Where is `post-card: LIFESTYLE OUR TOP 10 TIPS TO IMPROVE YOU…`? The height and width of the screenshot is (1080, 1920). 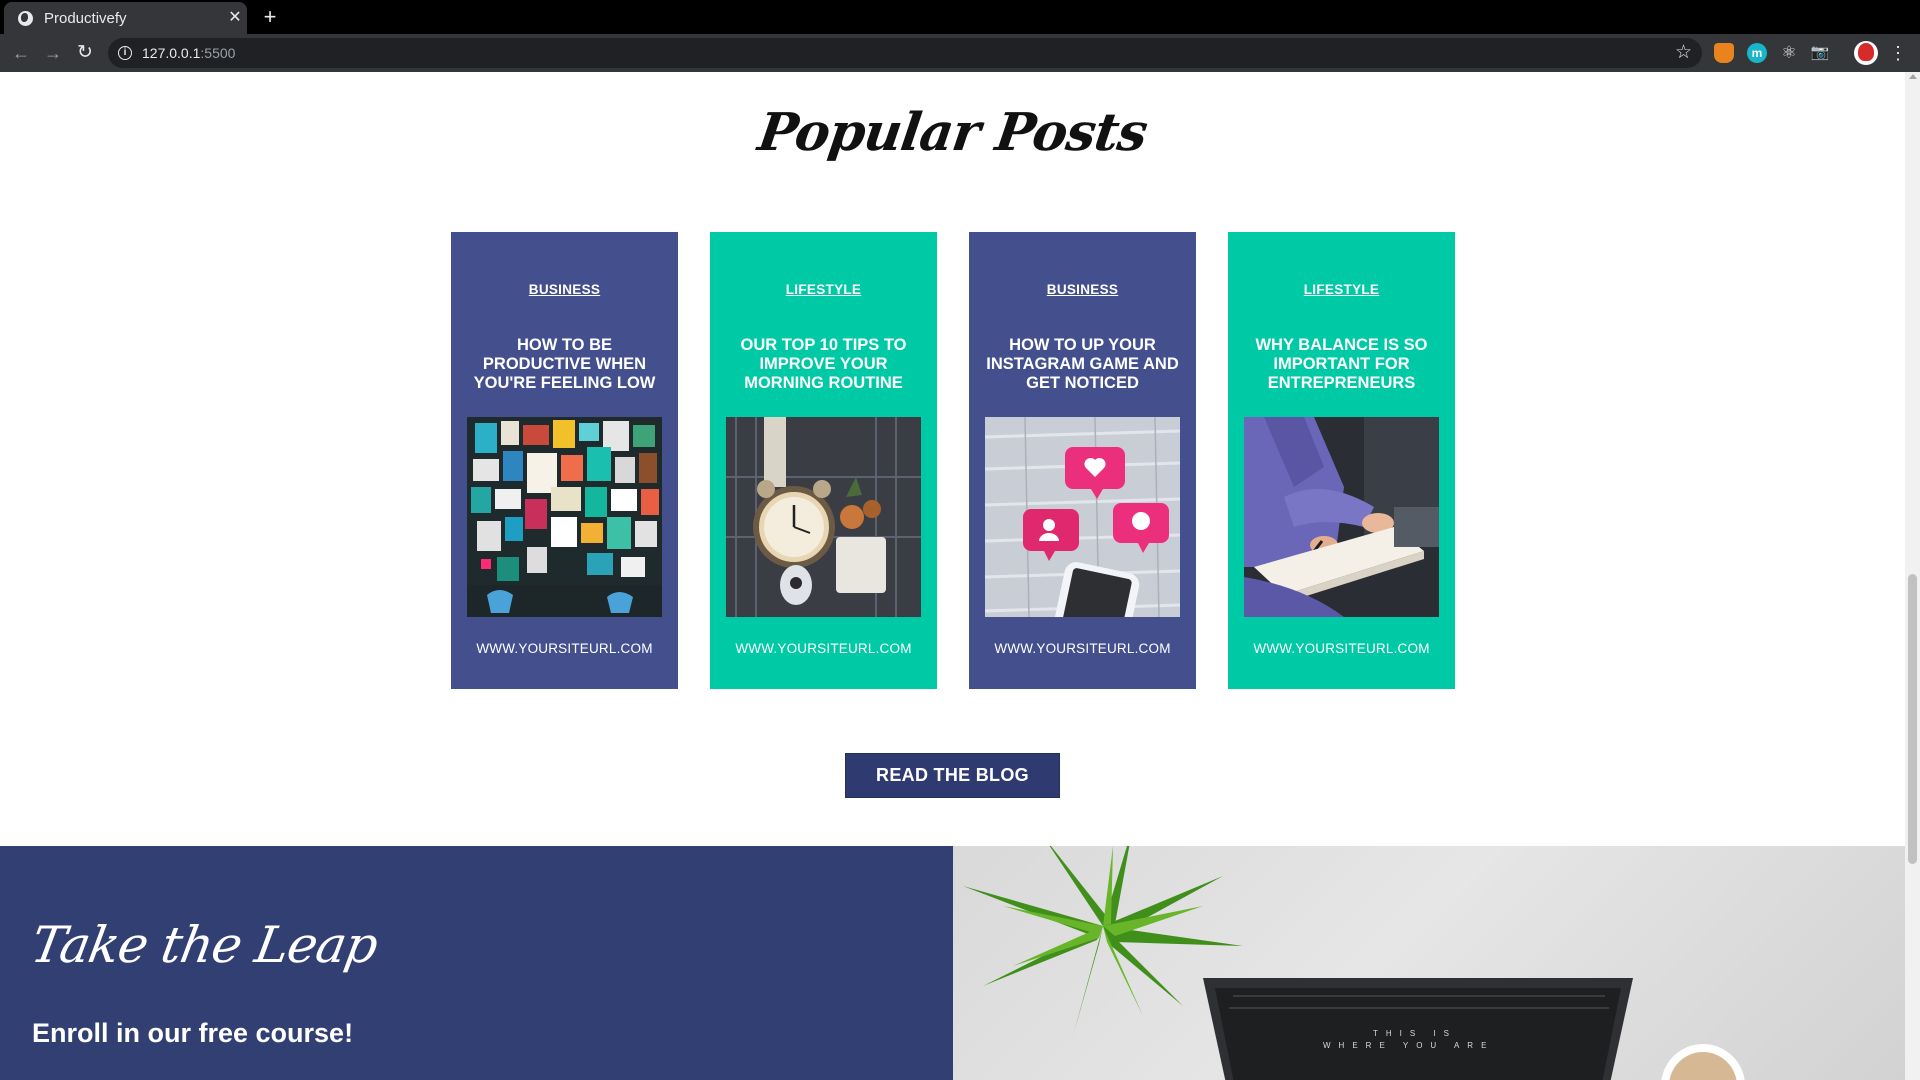
post-card: LIFESTYLE OUR TOP 10 TIPS TO IMPROVE YOU… is located at coordinates (823, 460).